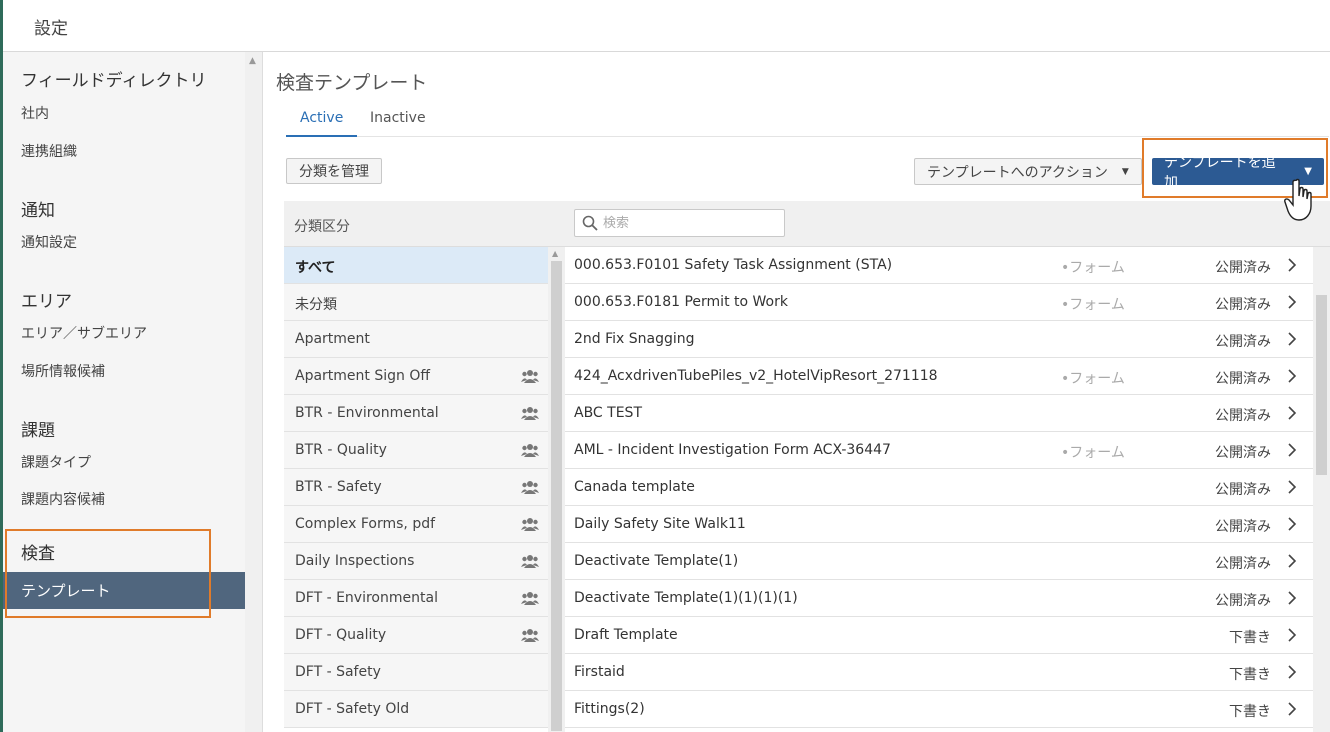  Describe the element at coordinates (84, 333) in the screenshot. I see `nav-item-areas-subareas: エリア／サブエリア` at that location.